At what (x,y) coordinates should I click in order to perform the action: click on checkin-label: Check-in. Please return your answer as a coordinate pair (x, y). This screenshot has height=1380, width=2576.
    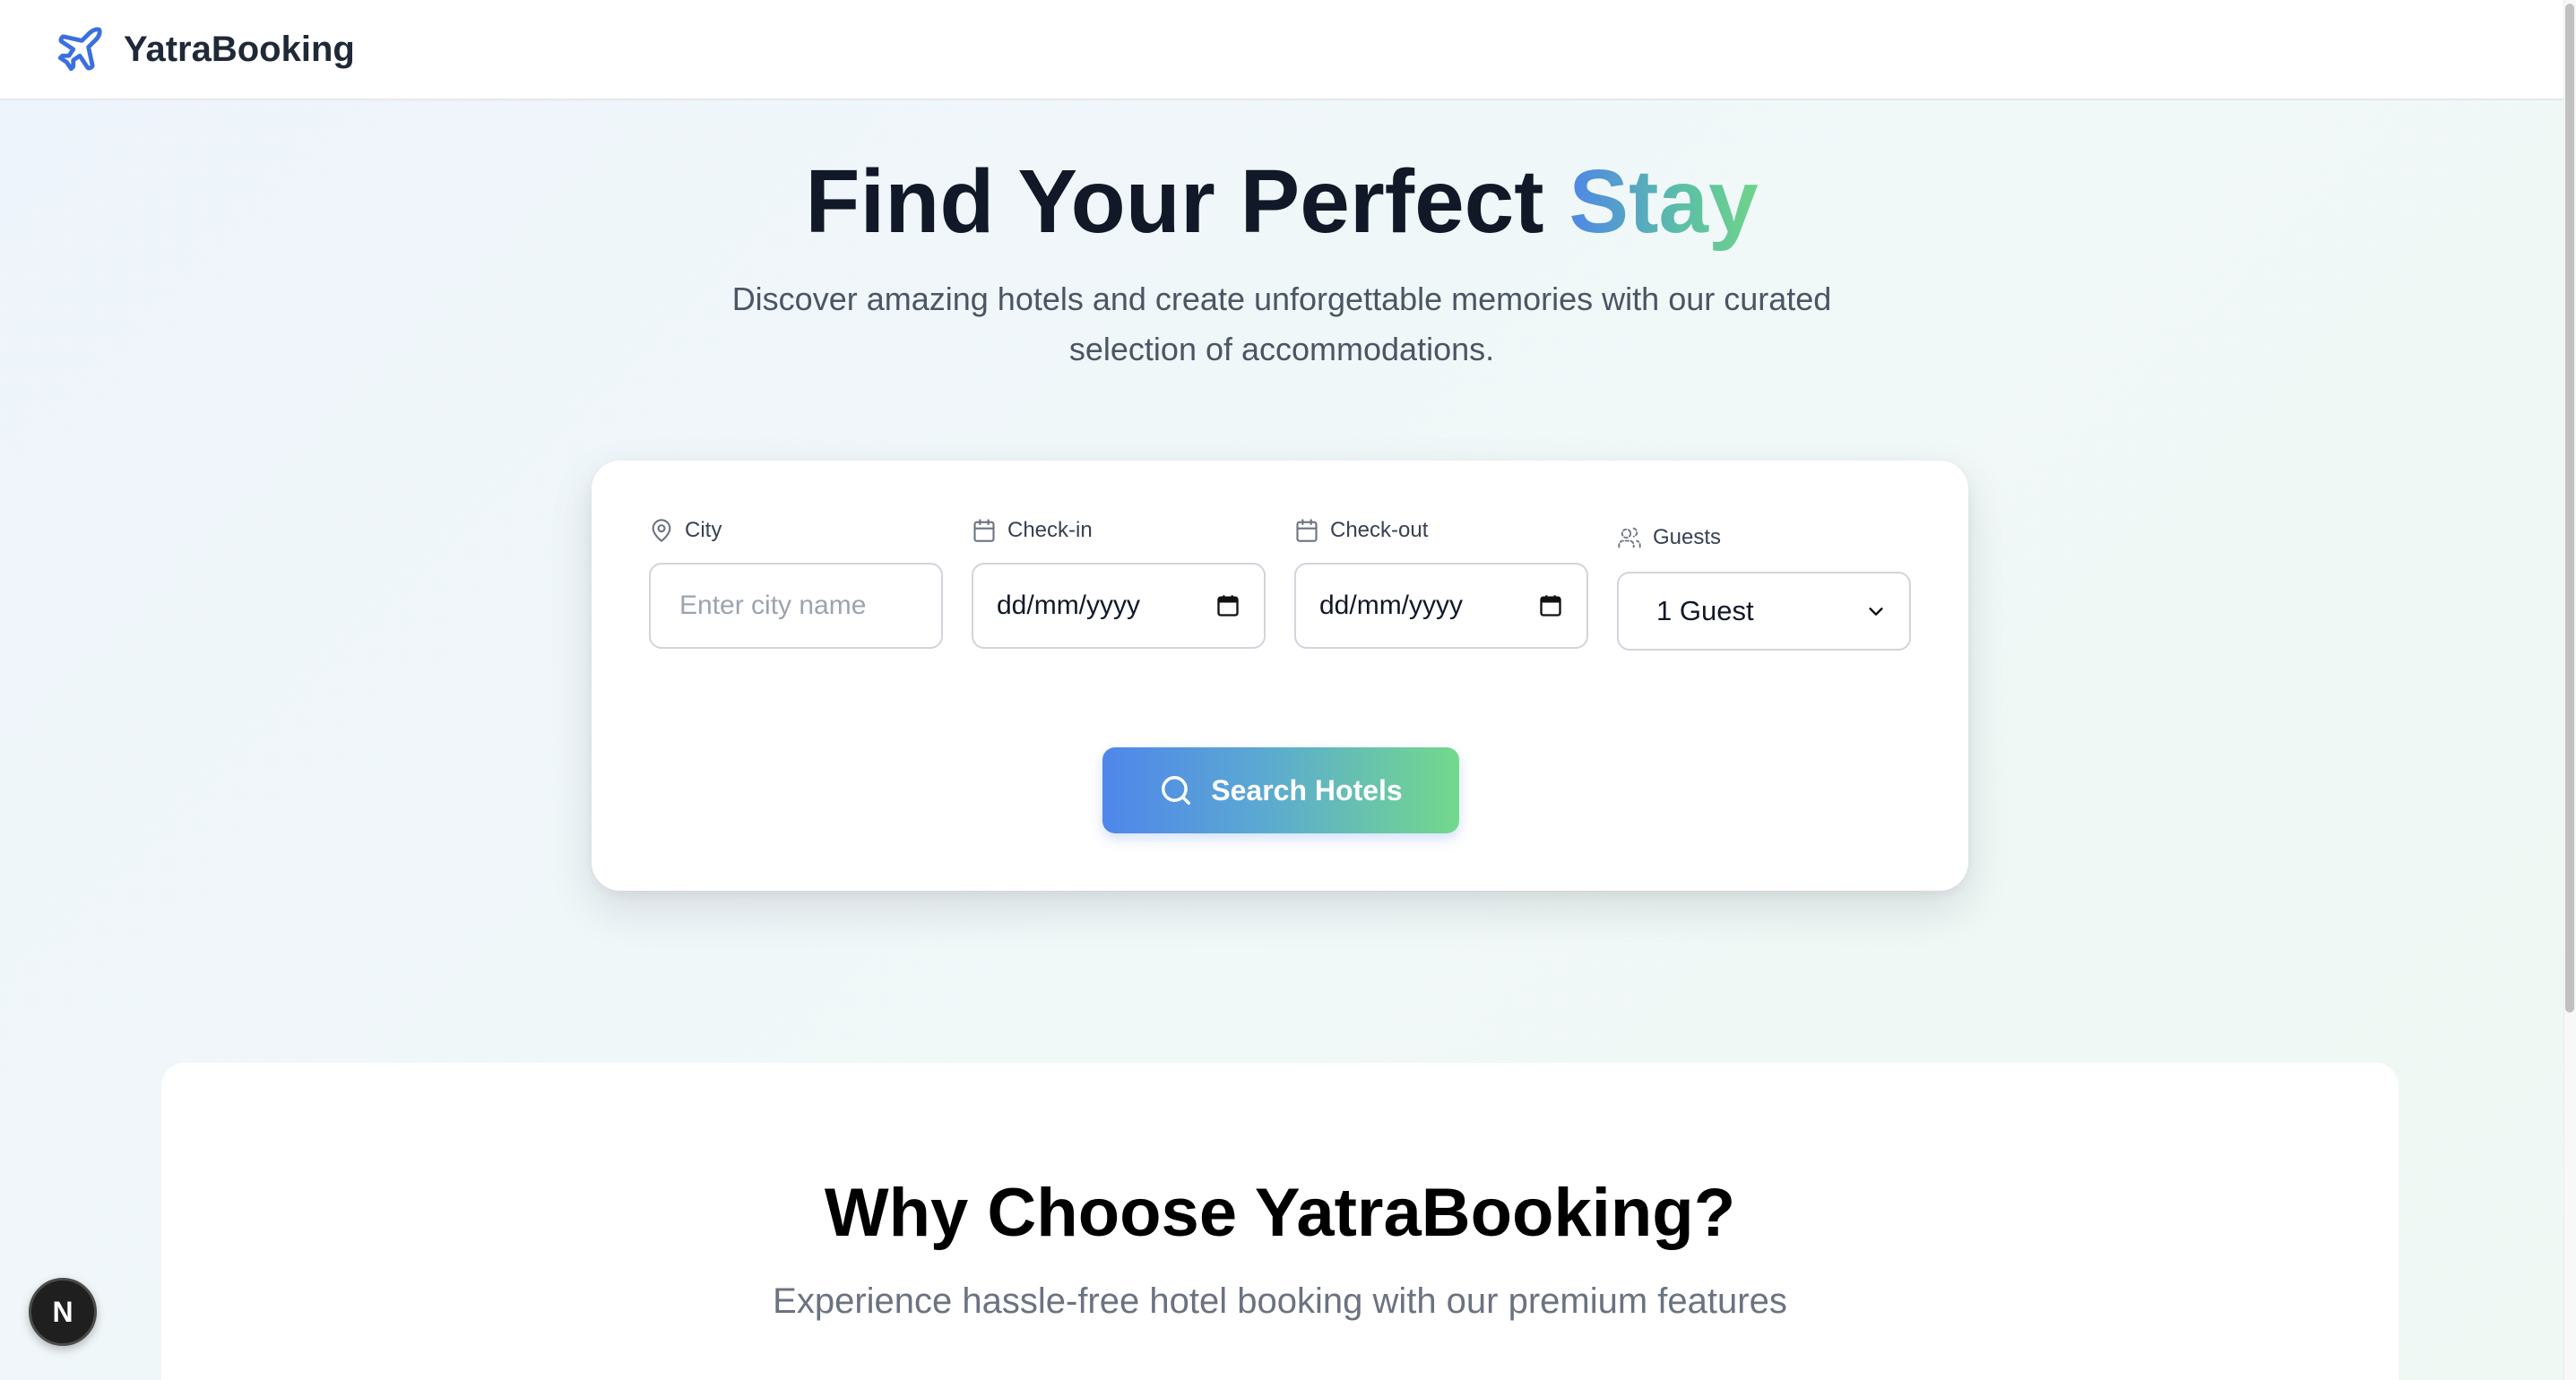
    Looking at the image, I should click on (1050, 530).